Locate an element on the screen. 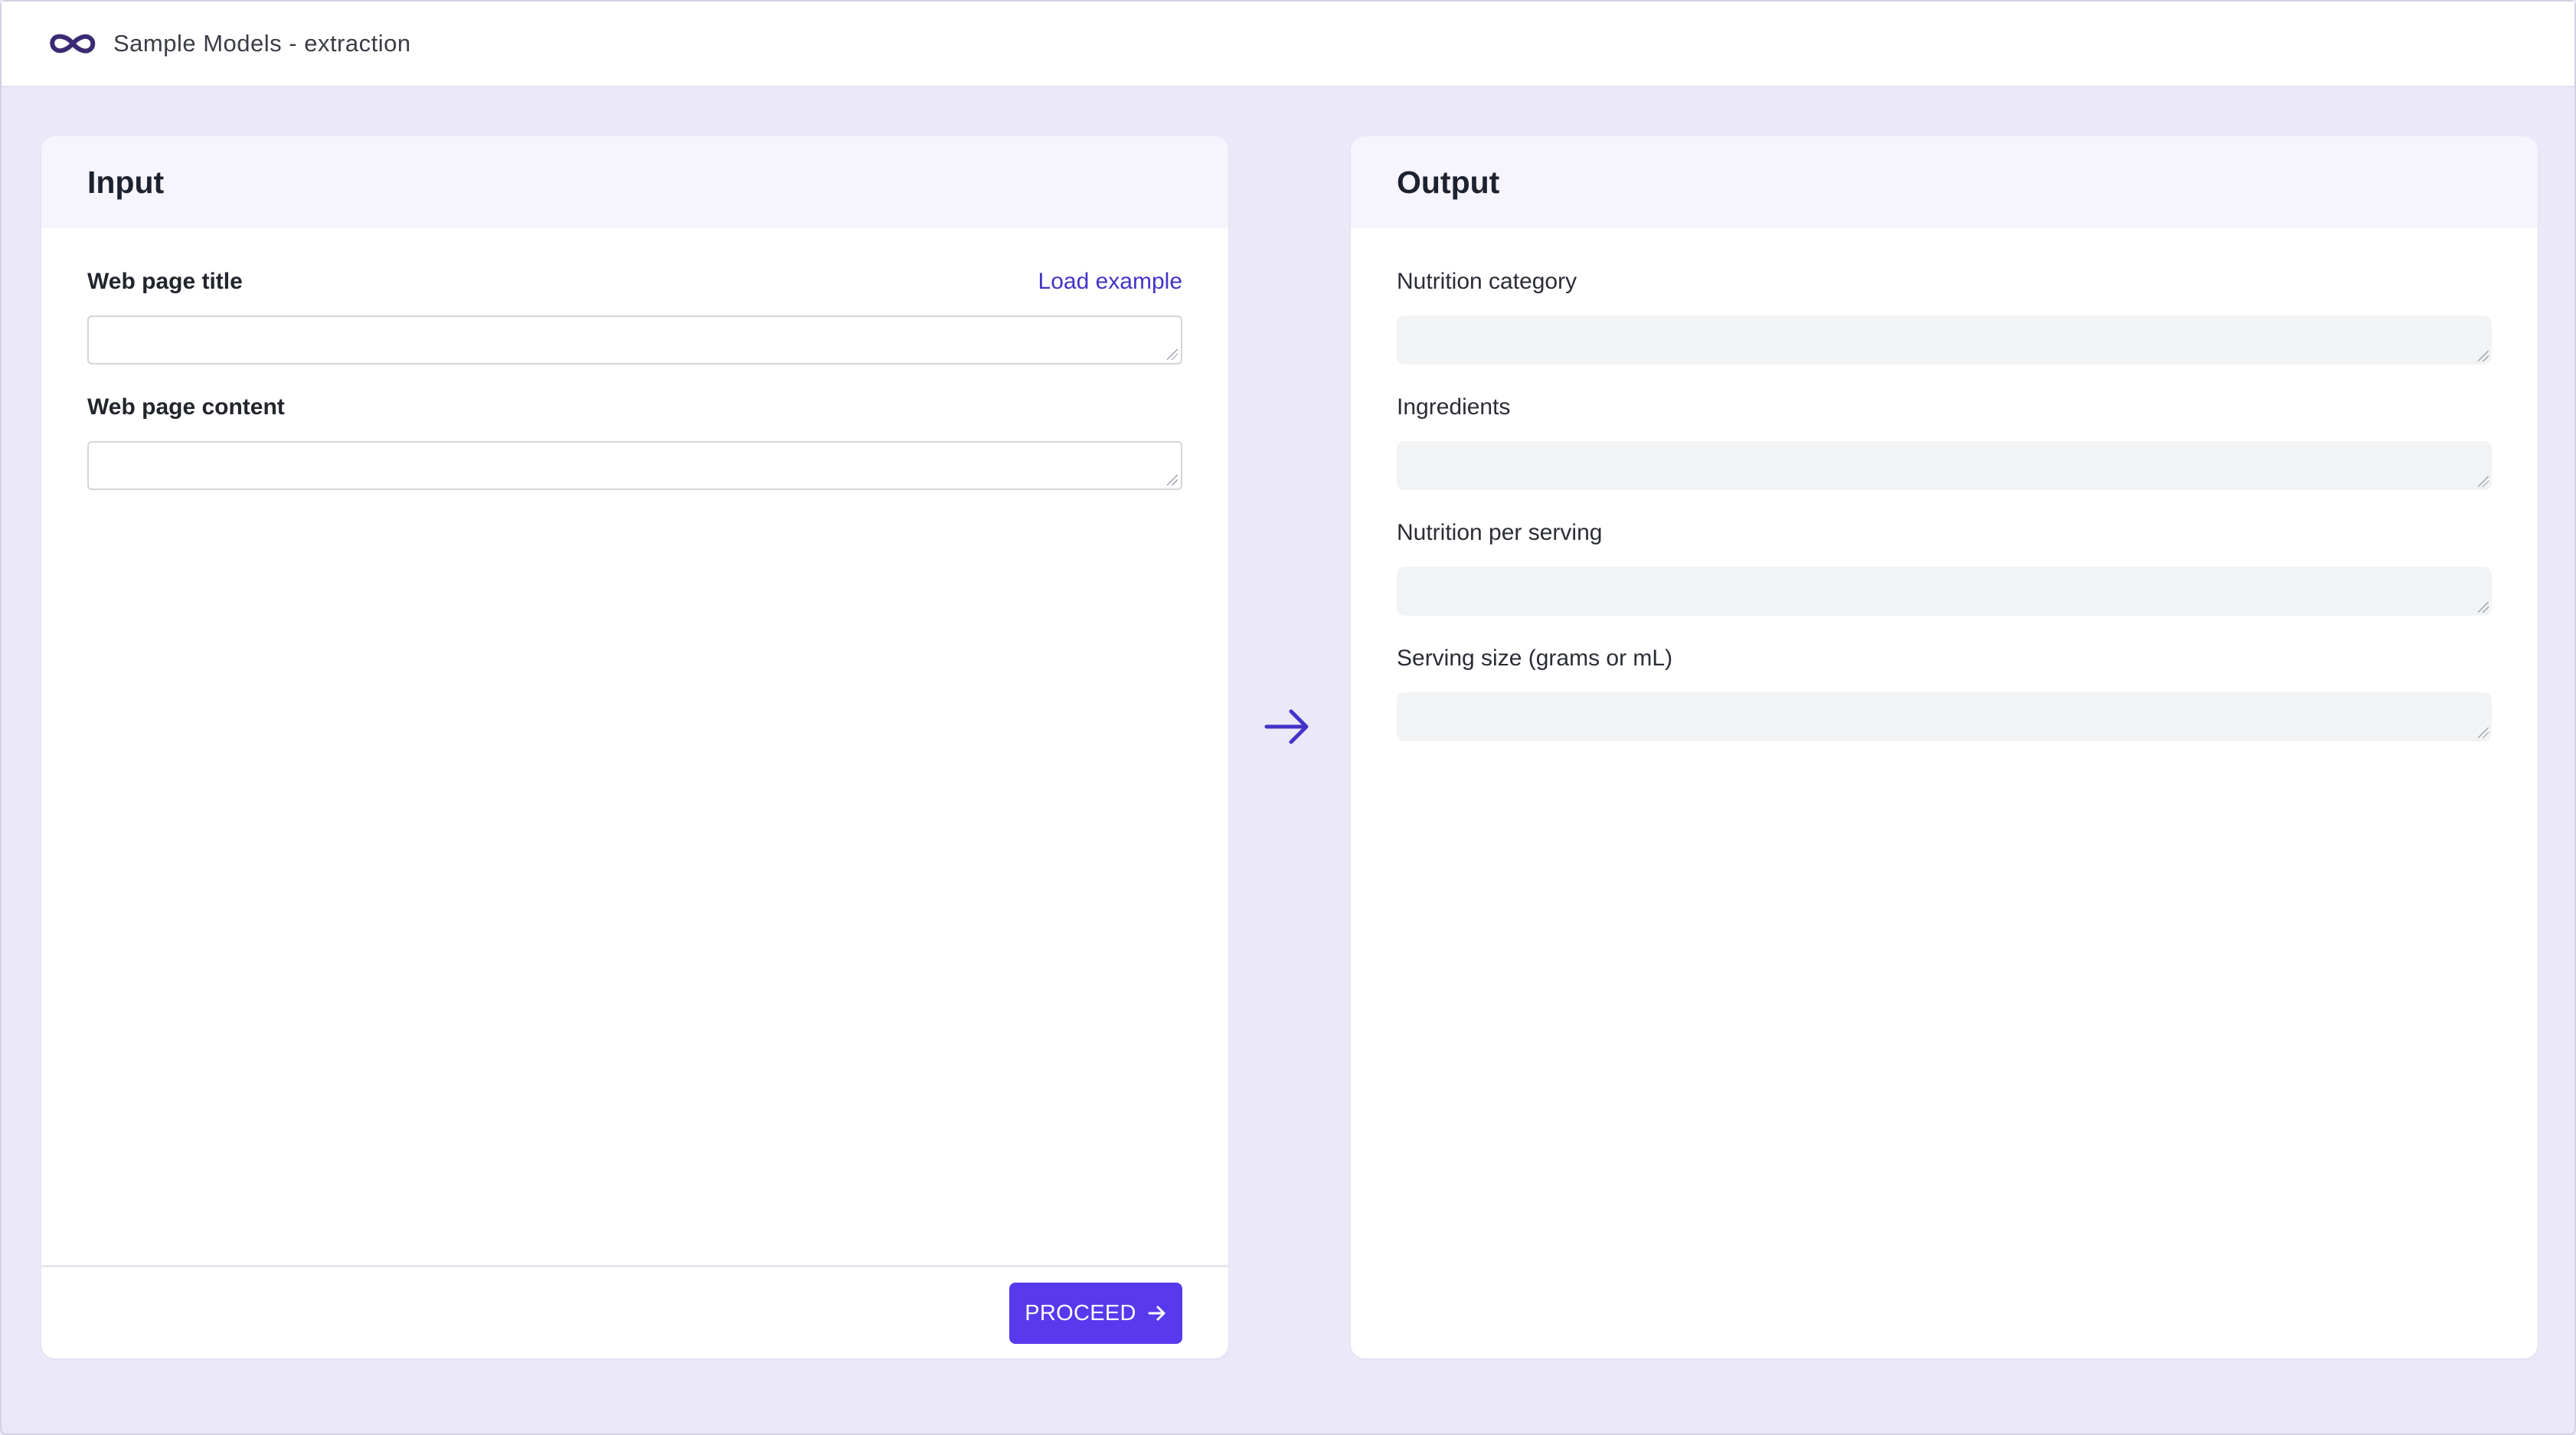  input-panel-title: Input is located at coordinates (634, 182).